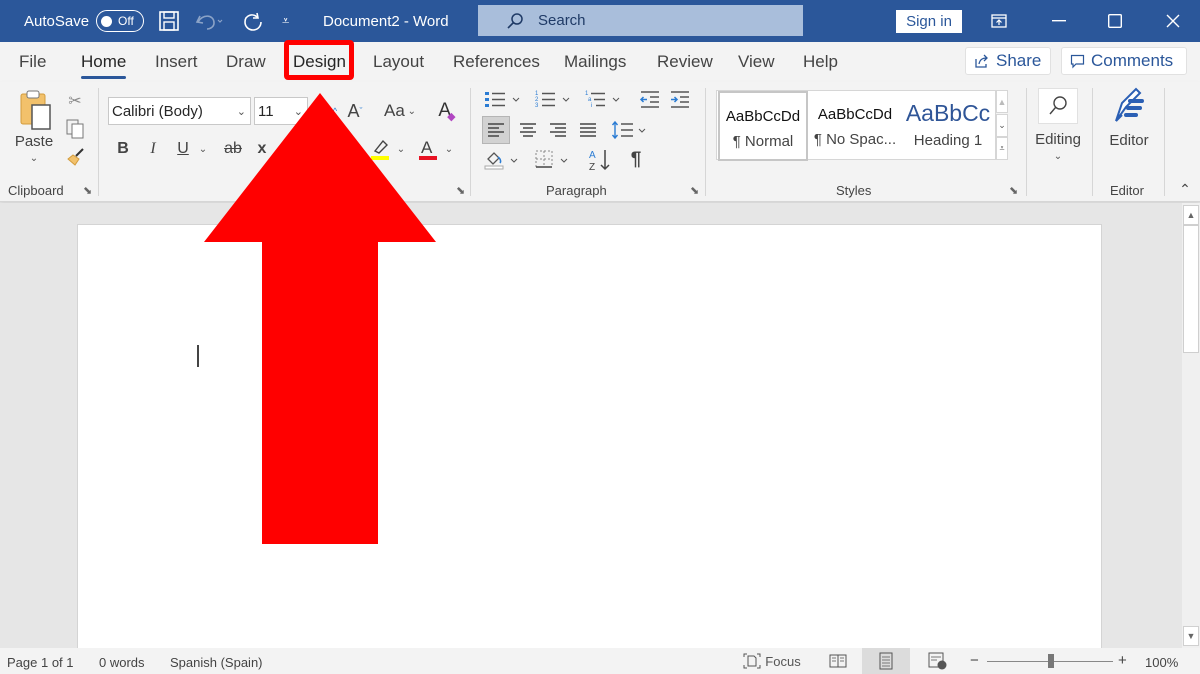  What do you see at coordinates (329, 111) in the screenshot?
I see `grow-font-icon: A ^` at bounding box center [329, 111].